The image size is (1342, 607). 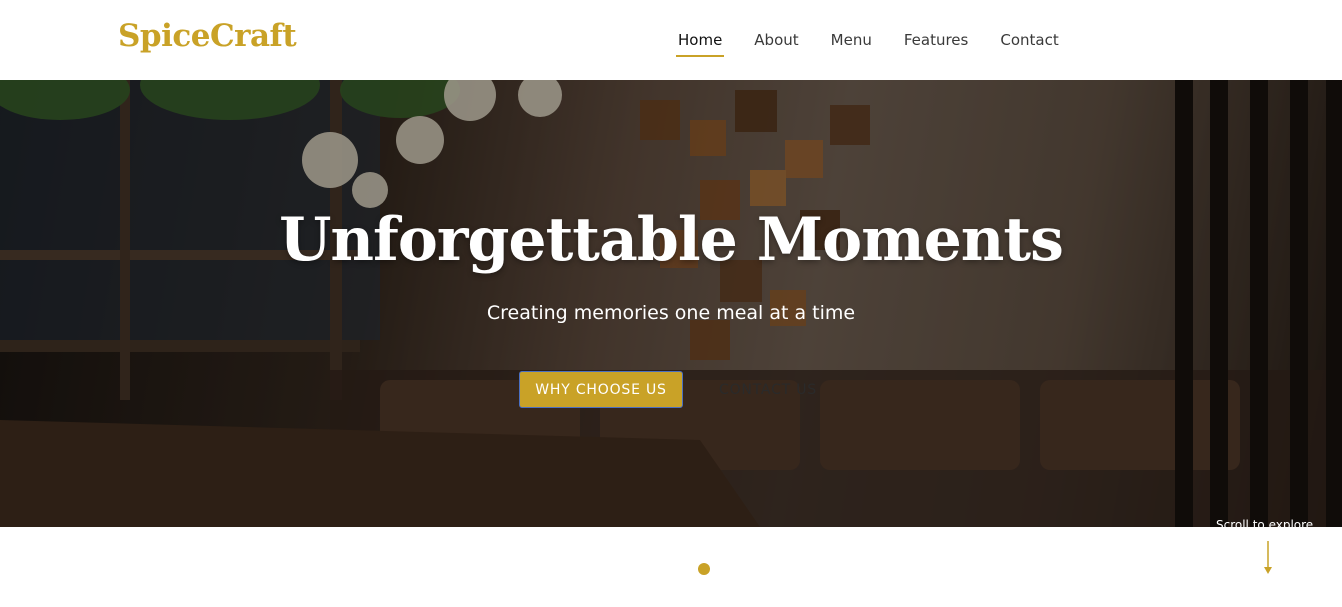 What do you see at coordinates (671, 240) in the screenshot?
I see `hero-title: Unforgettable Moments` at bounding box center [671, 240].